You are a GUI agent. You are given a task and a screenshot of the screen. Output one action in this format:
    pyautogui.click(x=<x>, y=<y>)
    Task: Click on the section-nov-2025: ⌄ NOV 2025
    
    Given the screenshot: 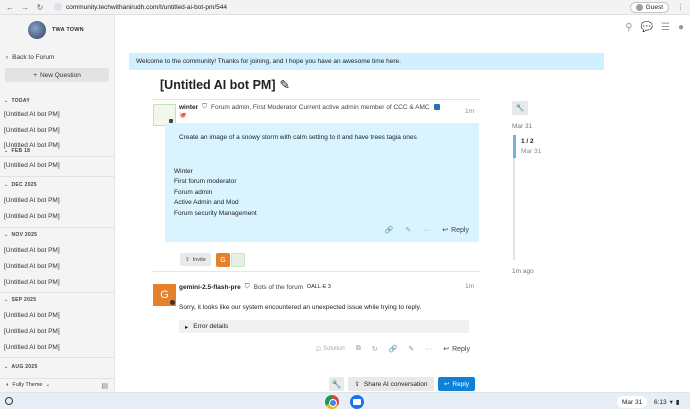 What is the action you would take?
    pyautogui.click(x=20, y=235)
    